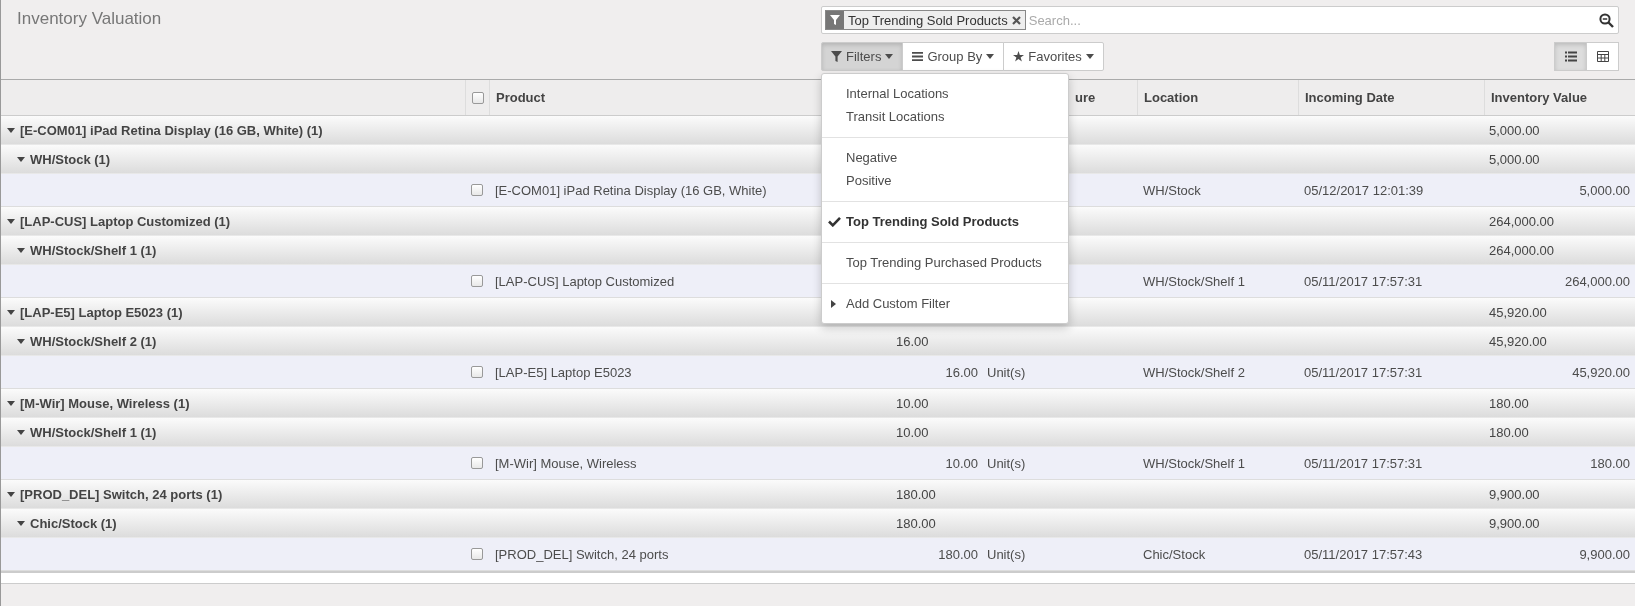 This screenshot has width=1635, height=606. Describe the element at coordinates (918, 56) in the screenshot. I see `bars-icon` at that location.